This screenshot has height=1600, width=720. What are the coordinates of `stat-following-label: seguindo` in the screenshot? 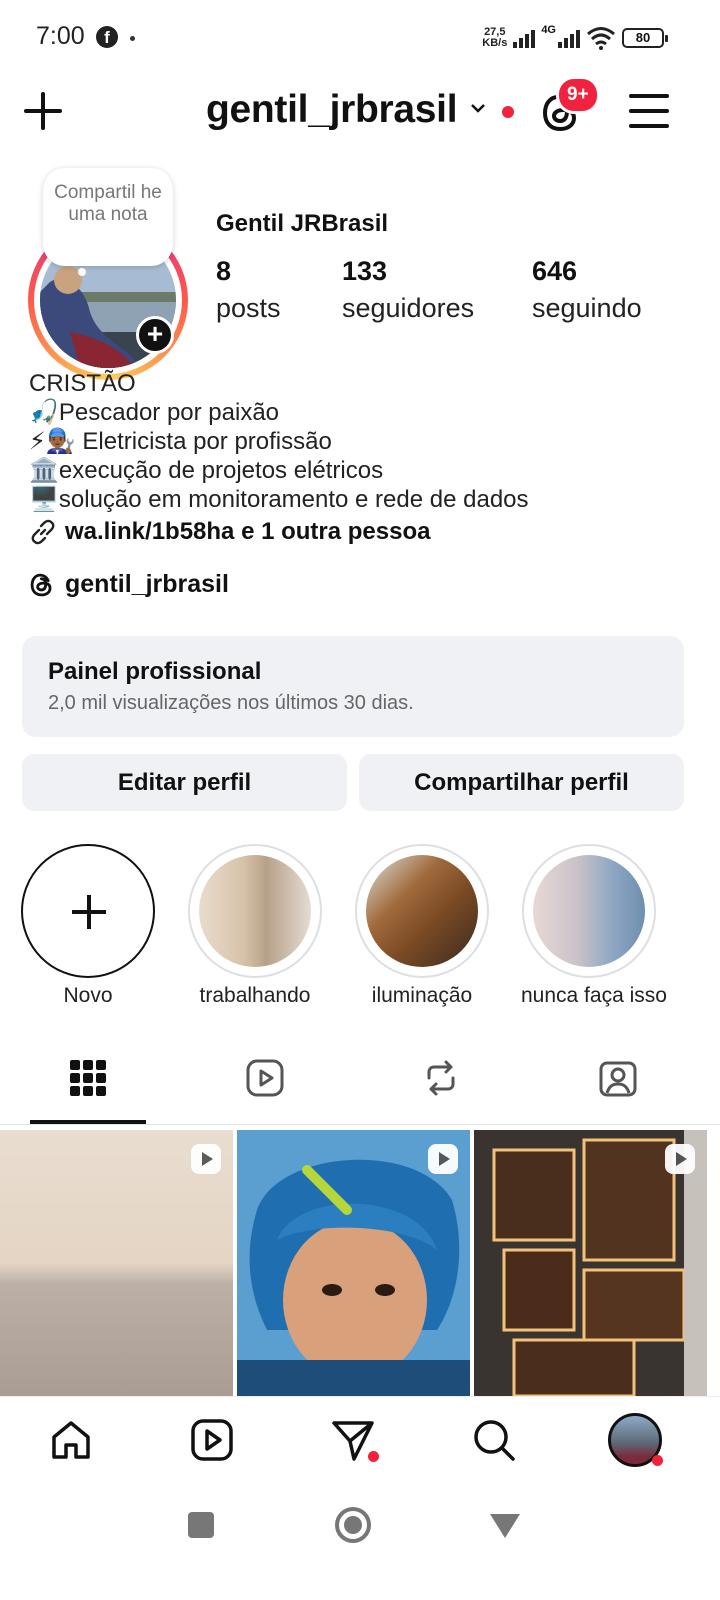 It's located at (587, 308).